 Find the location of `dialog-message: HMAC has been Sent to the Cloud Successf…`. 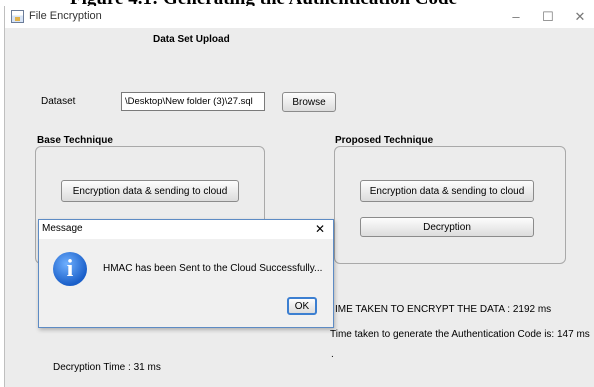

dialog-message: HMAC has been Sent to the Cloud Successf… is located at coordinates (213, 268).